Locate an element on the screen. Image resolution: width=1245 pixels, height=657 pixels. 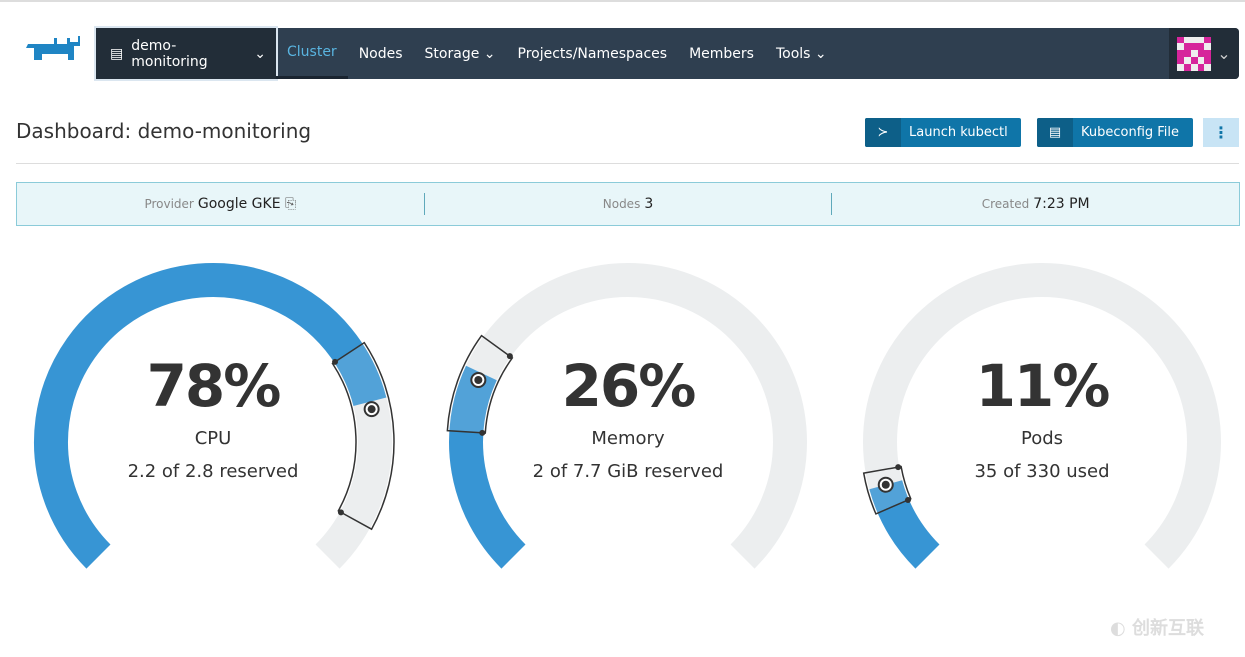
gauge-percent: 26% is located at coordinates (629, 386).